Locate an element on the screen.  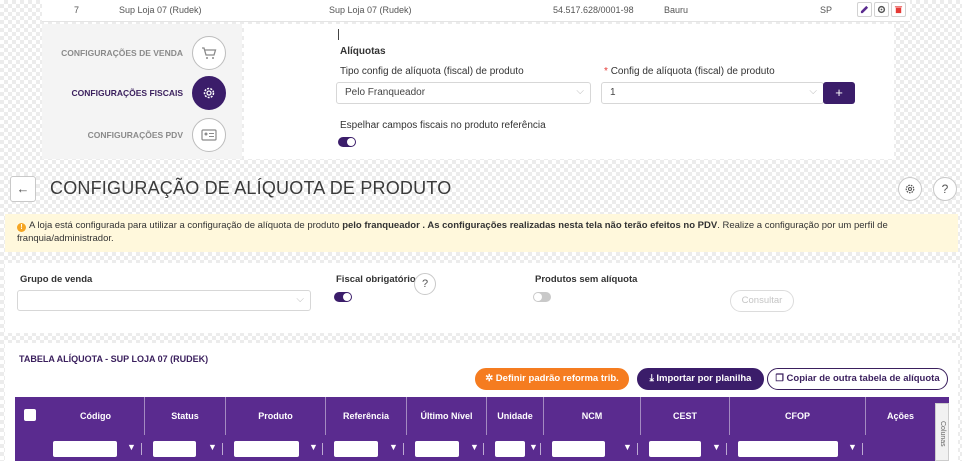
config-aliquota-select: 1 ⌵ is located at coordinates (712, 93).